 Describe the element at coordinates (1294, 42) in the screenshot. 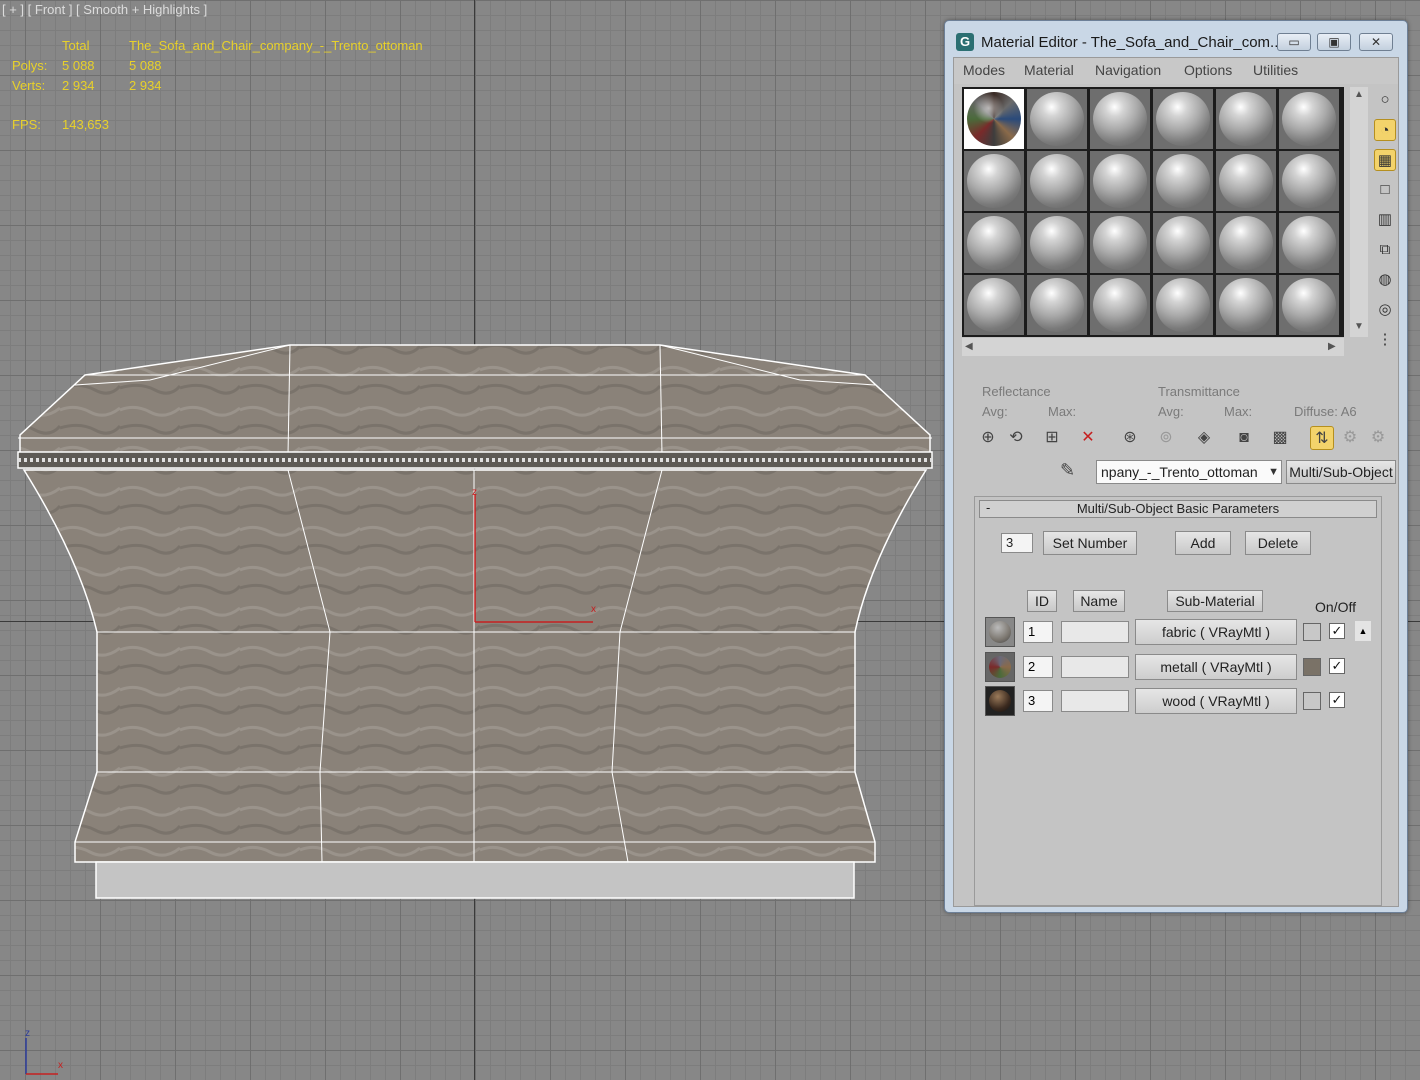

I see `minimize-button: ▭` at that location.